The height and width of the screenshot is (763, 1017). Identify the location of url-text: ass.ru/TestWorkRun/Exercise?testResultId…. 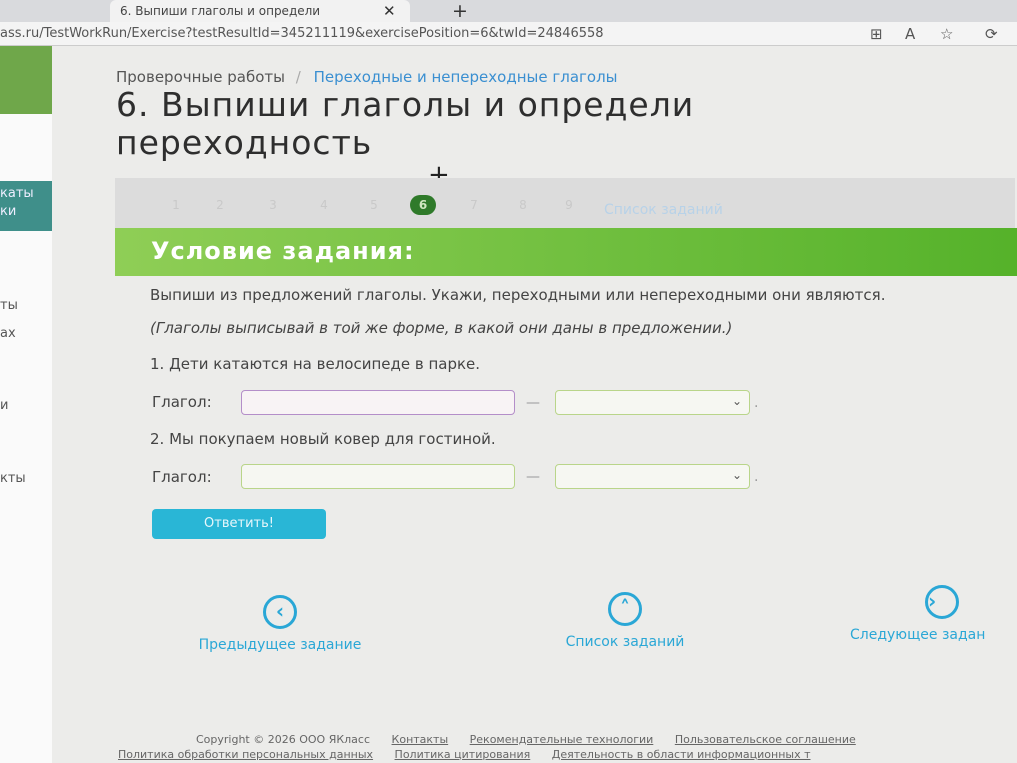
(302, 33).